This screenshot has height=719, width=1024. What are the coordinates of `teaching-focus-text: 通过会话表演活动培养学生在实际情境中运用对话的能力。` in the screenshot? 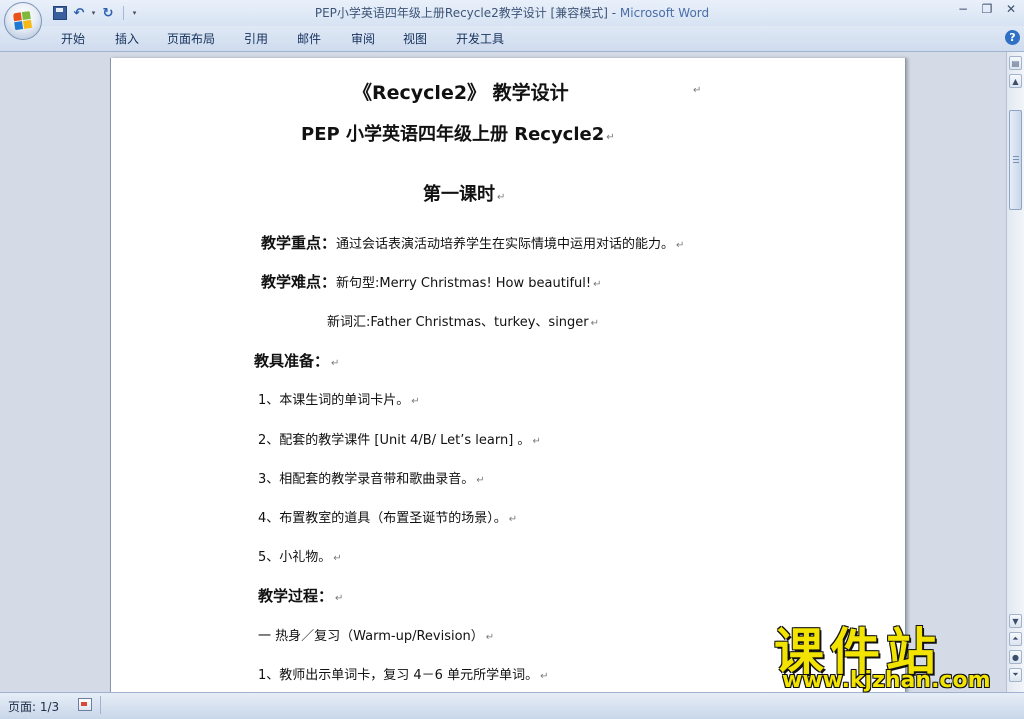 It's located at (505, 244).